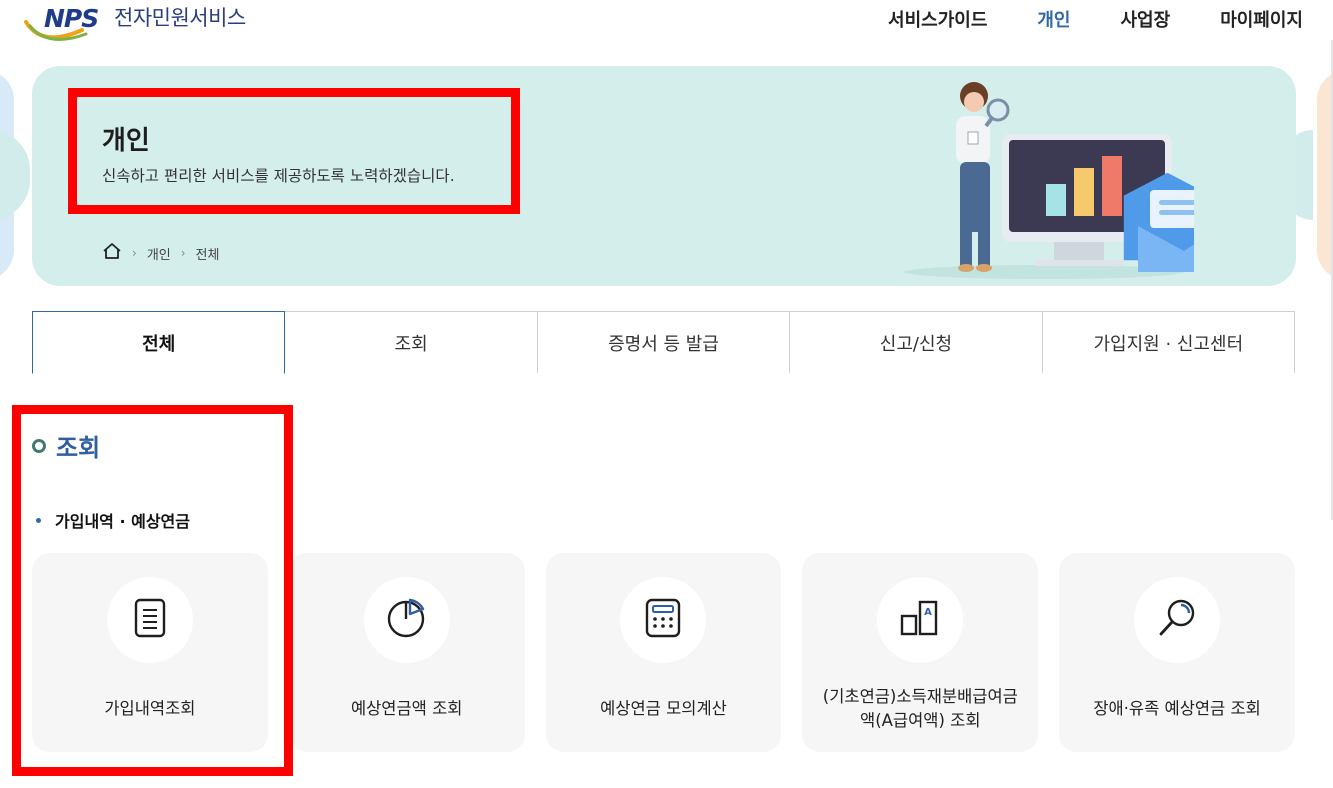 This screenshot has height=788, width=1333. I want to click on subsection-heading: 가입내역 · 예상연금, so click(113, 520).